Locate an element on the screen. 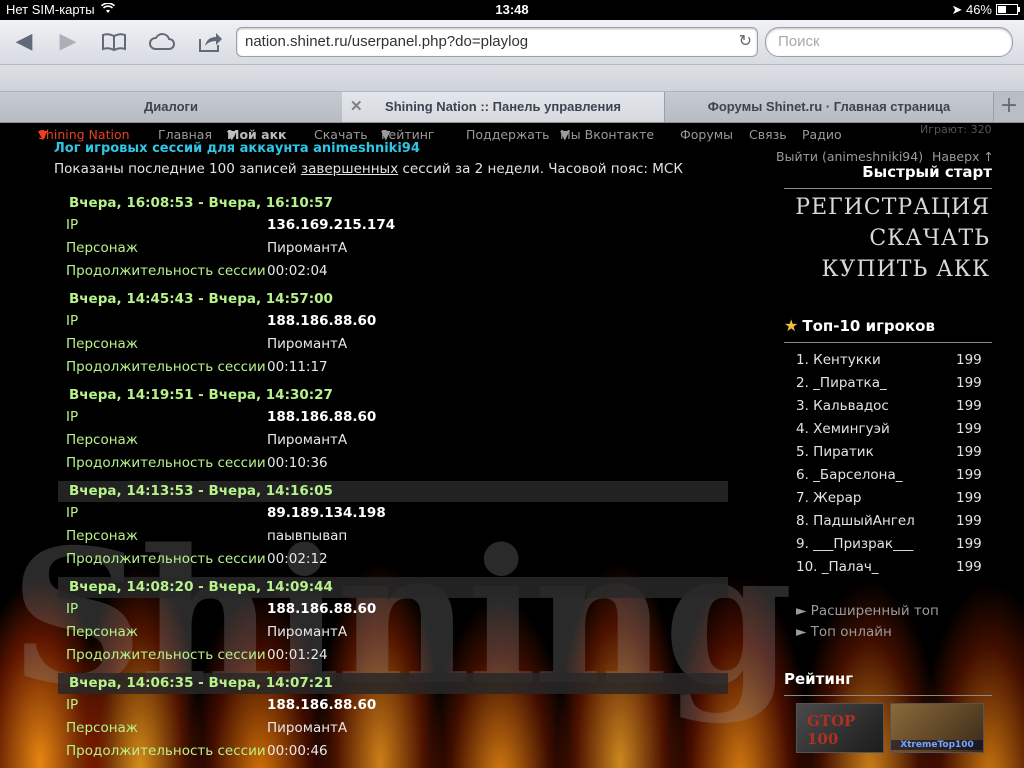 Image resolution: width=1024 pixels, height=768 pixels. nav-forums: Форумы is located at coordinates (706, 134).